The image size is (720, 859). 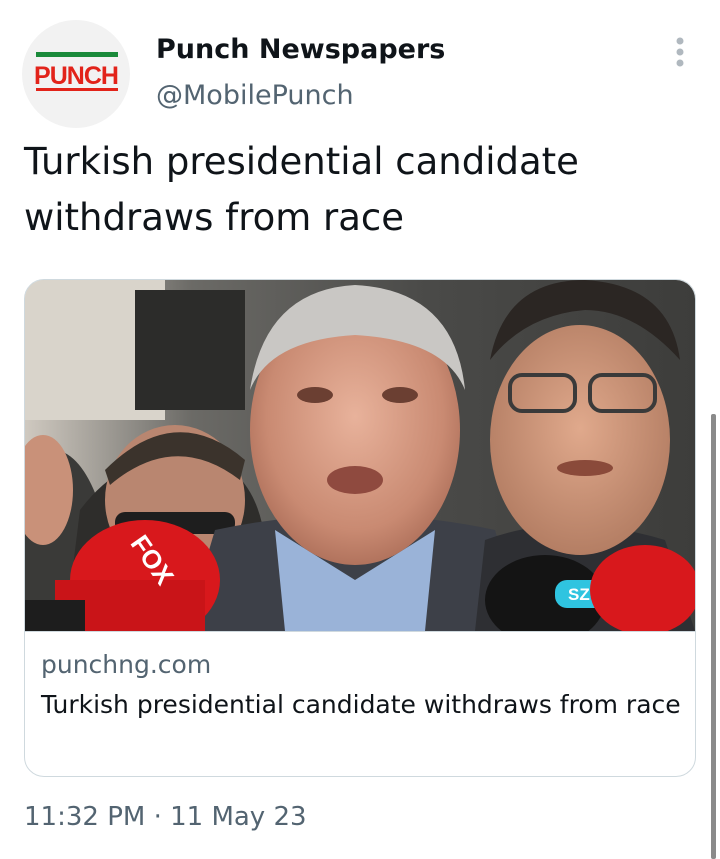 I want to click on card-divider, so click(x=360, y=631).